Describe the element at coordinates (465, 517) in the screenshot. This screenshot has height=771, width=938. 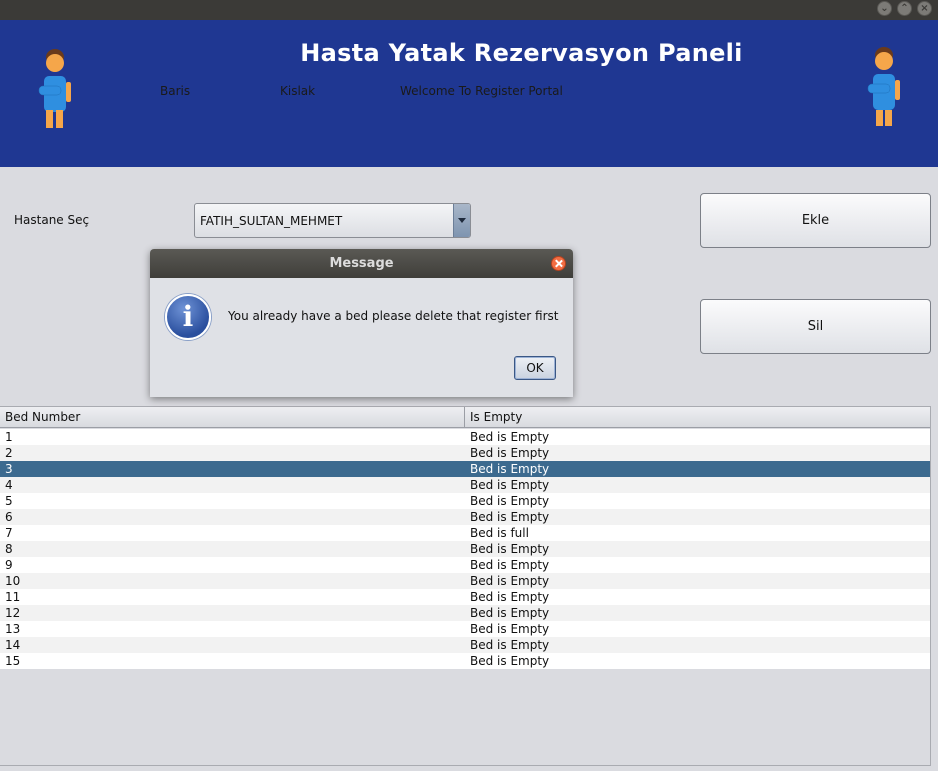
I see `table-row: 6 Bed is Empty` at that location.